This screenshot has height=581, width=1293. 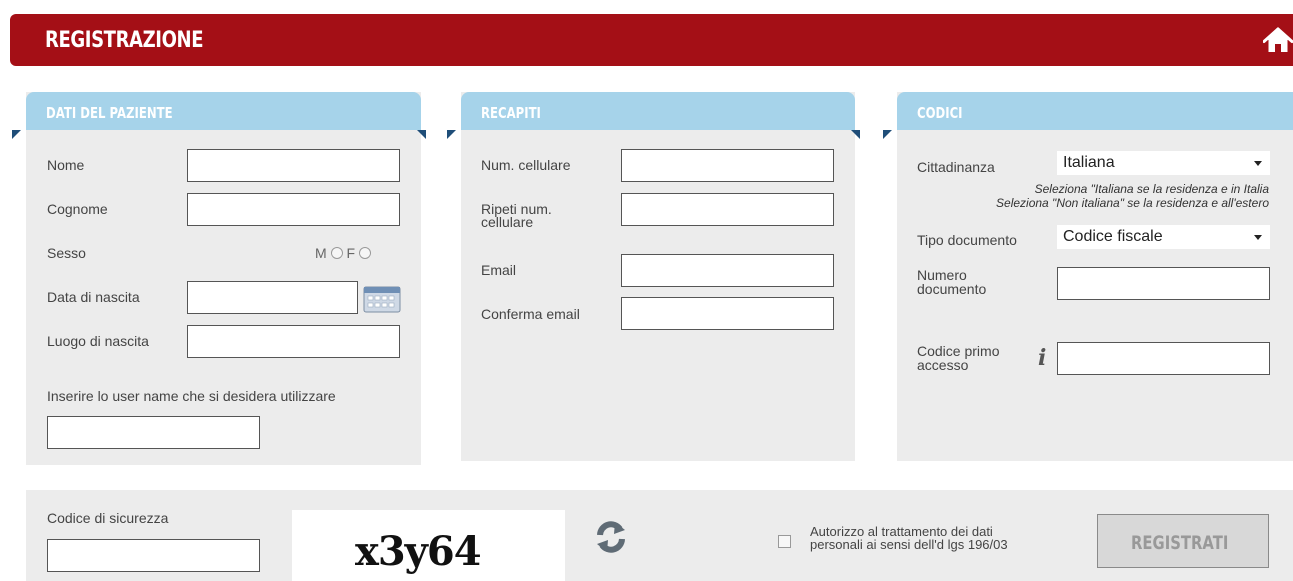 What do you see at coordinates (153, 432) in the screenshot?
I see `username-field` at bounding box center [153, 432].